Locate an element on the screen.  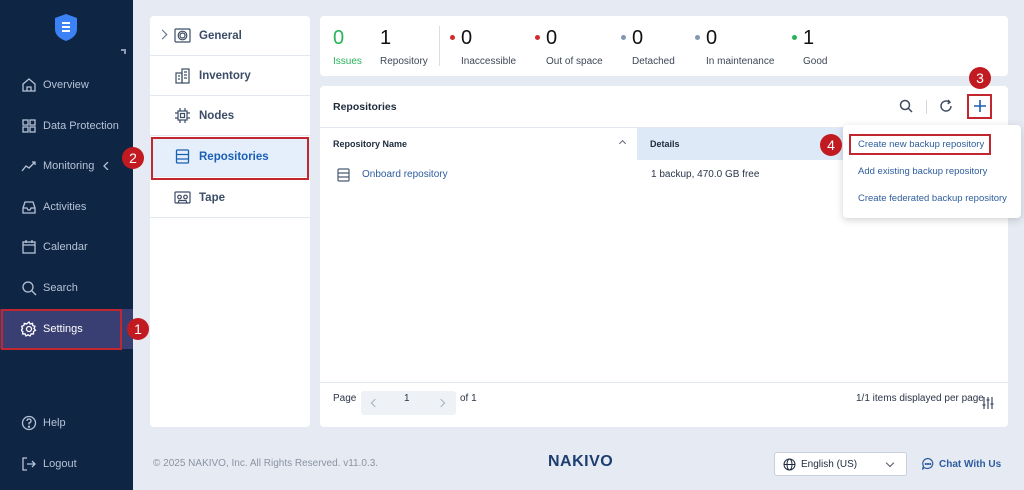
stat-issues-label: Issues is located at coordinates (347, 61).